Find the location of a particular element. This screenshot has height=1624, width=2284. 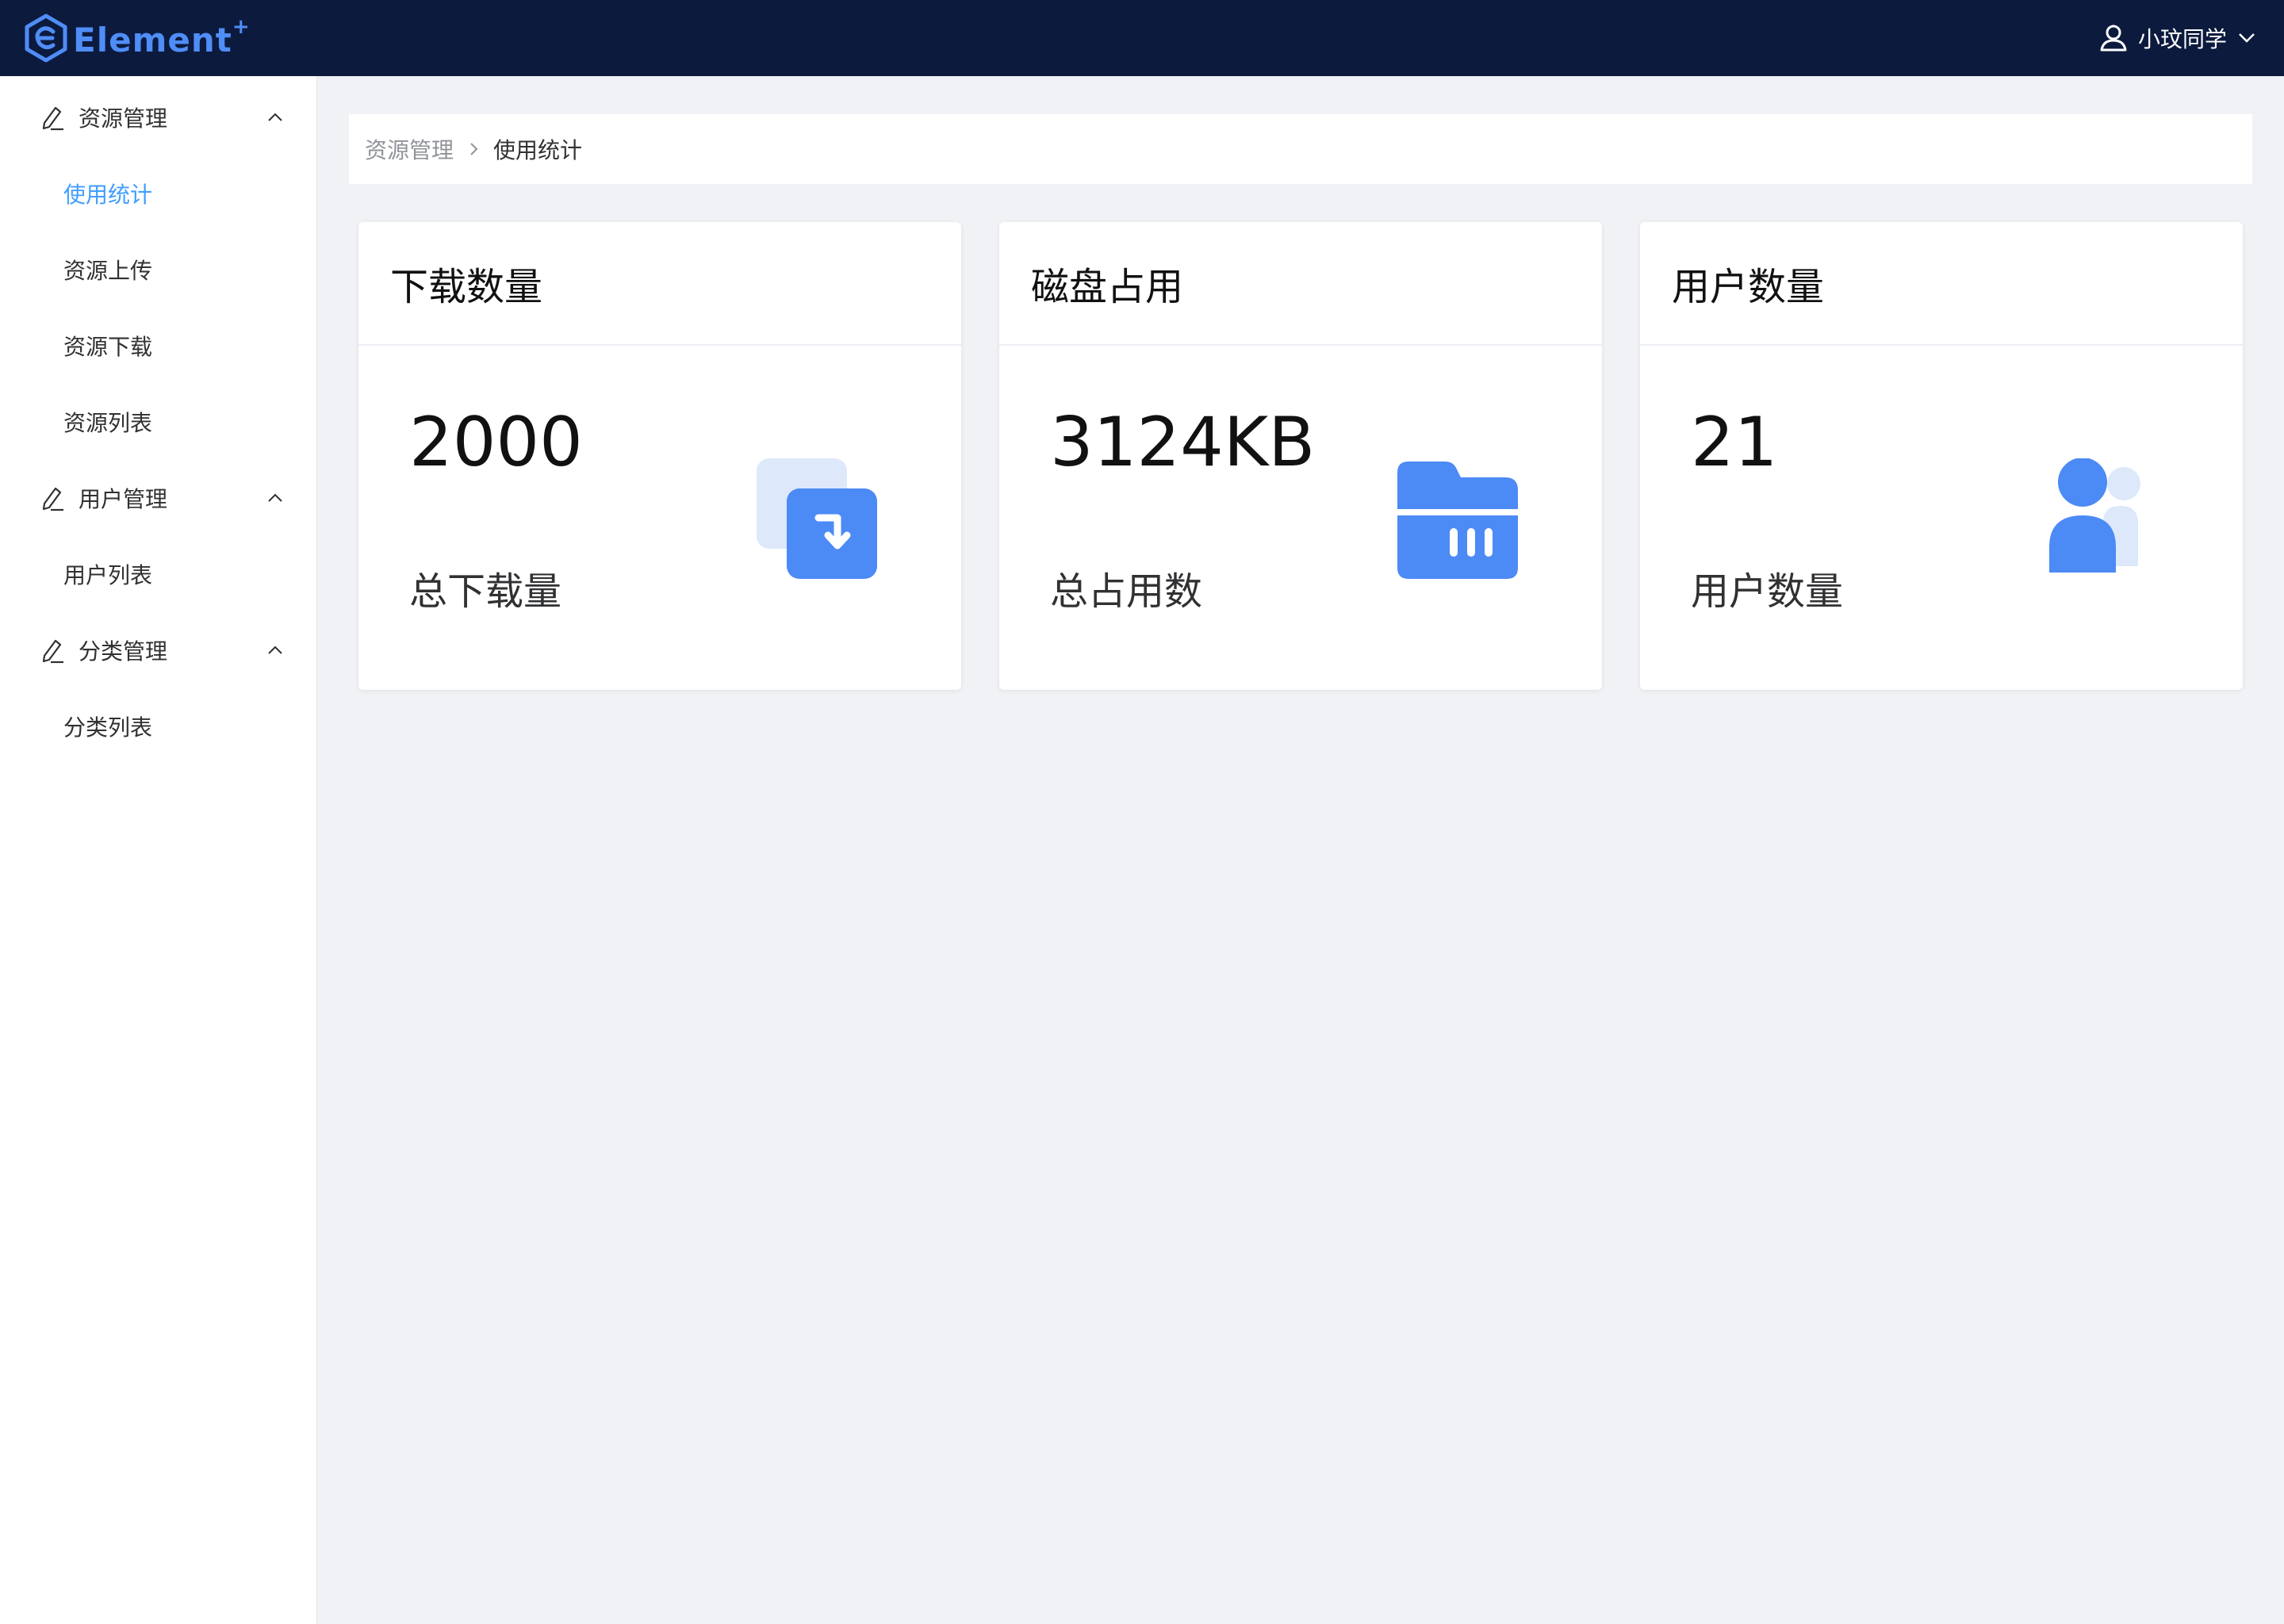

card-value: 2000 is located at coordinates (496, 442).